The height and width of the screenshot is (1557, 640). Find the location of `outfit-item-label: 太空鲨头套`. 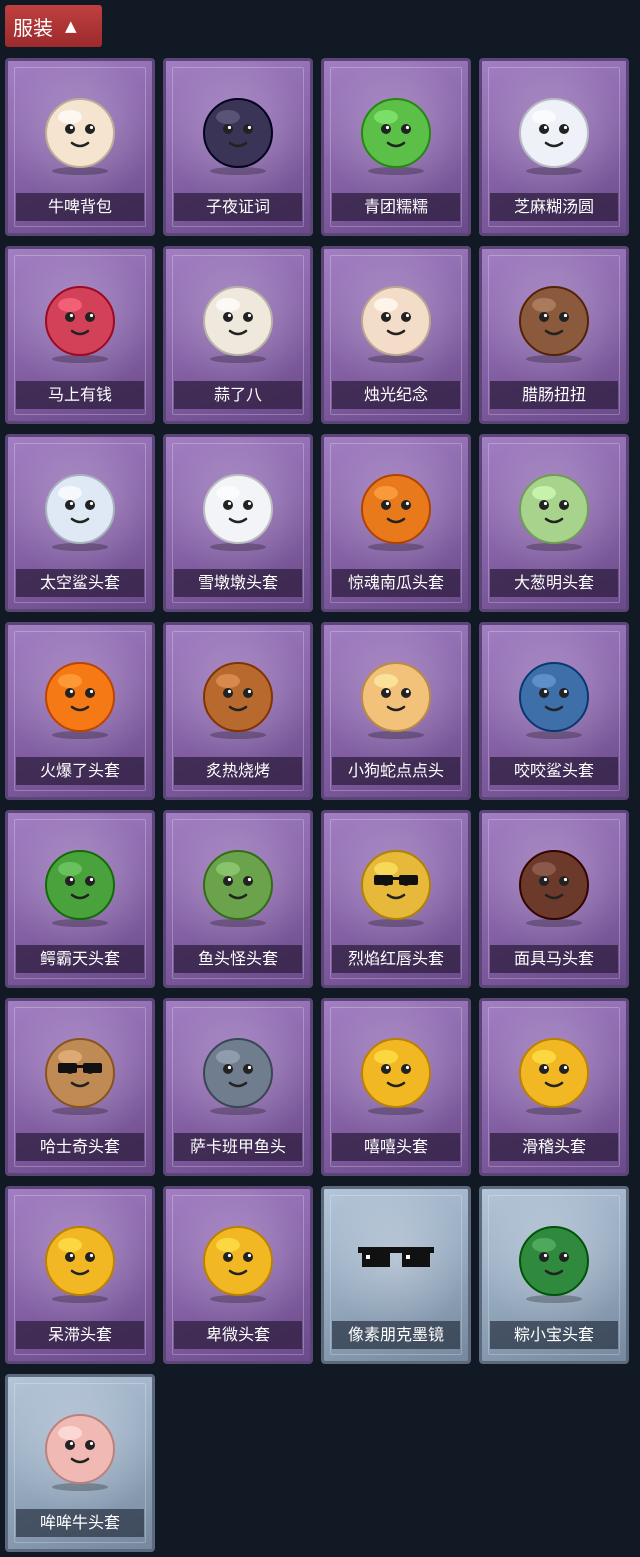

outfit-item-label: 太空鲨头套 is located at coordinates (80, 583).